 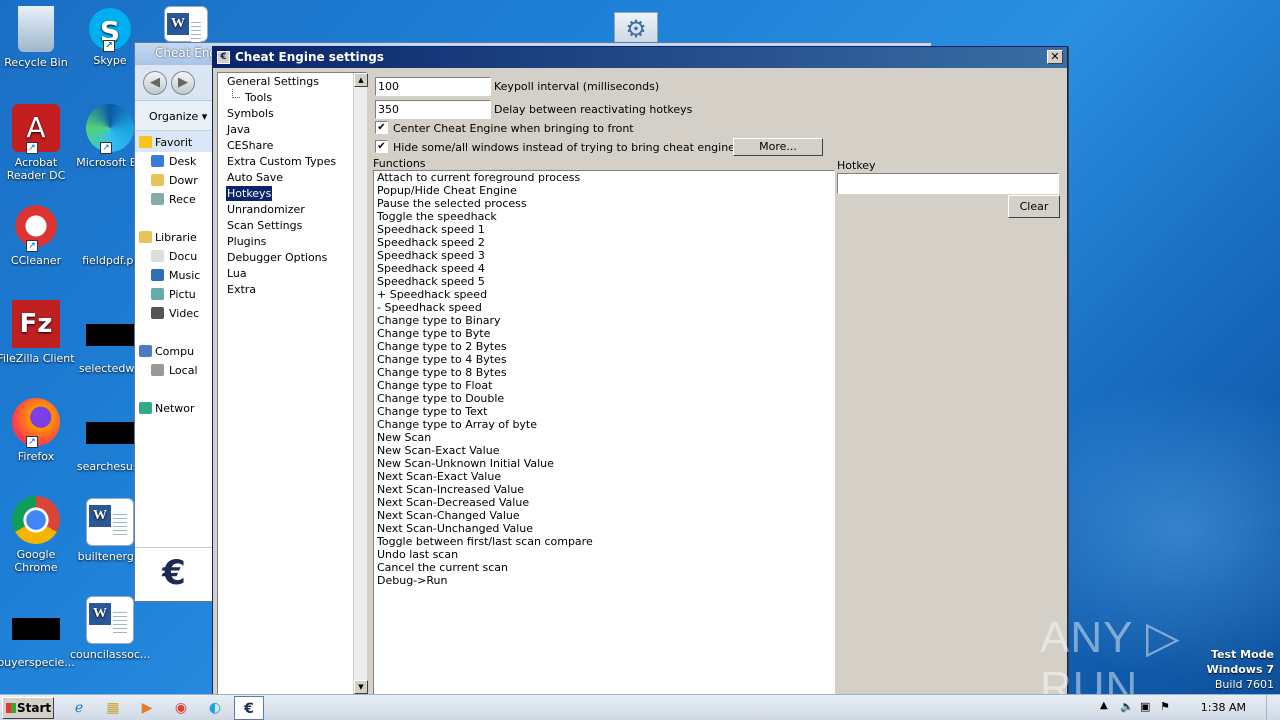 What do you see at coordinates (604, 372) in the screenshot?
I see `function-list-item: Change type to 8 Bytes` at bounding box center [604, 372].